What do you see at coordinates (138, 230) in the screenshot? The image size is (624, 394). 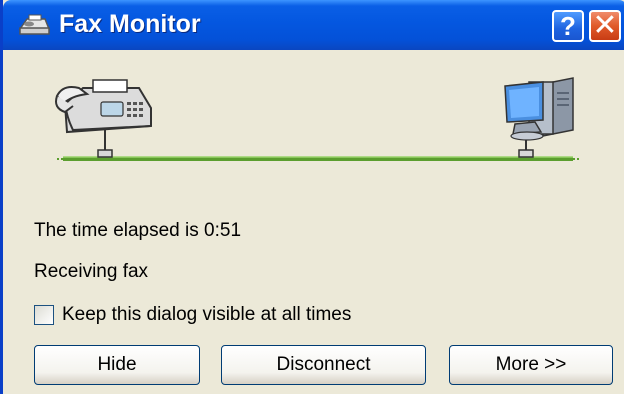 I see `elapsed-time-text: The time elapsed is 0:51` at bounding box center [138, 230].